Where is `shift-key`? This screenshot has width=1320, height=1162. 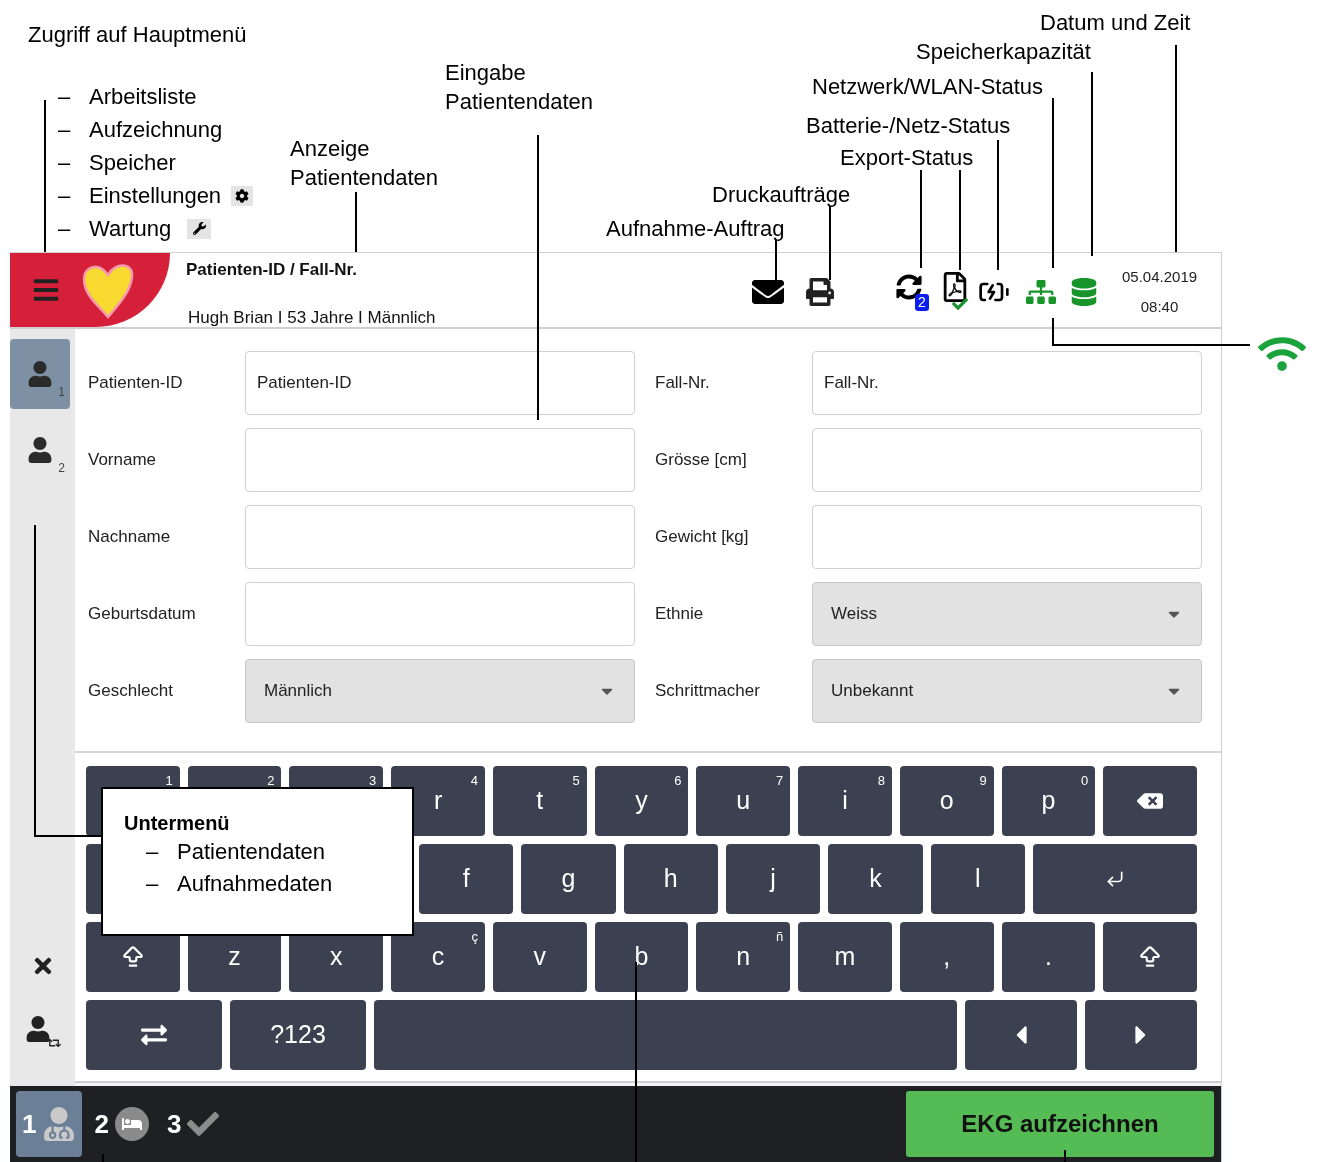 shift-key is located at coordinates (1150, 957).